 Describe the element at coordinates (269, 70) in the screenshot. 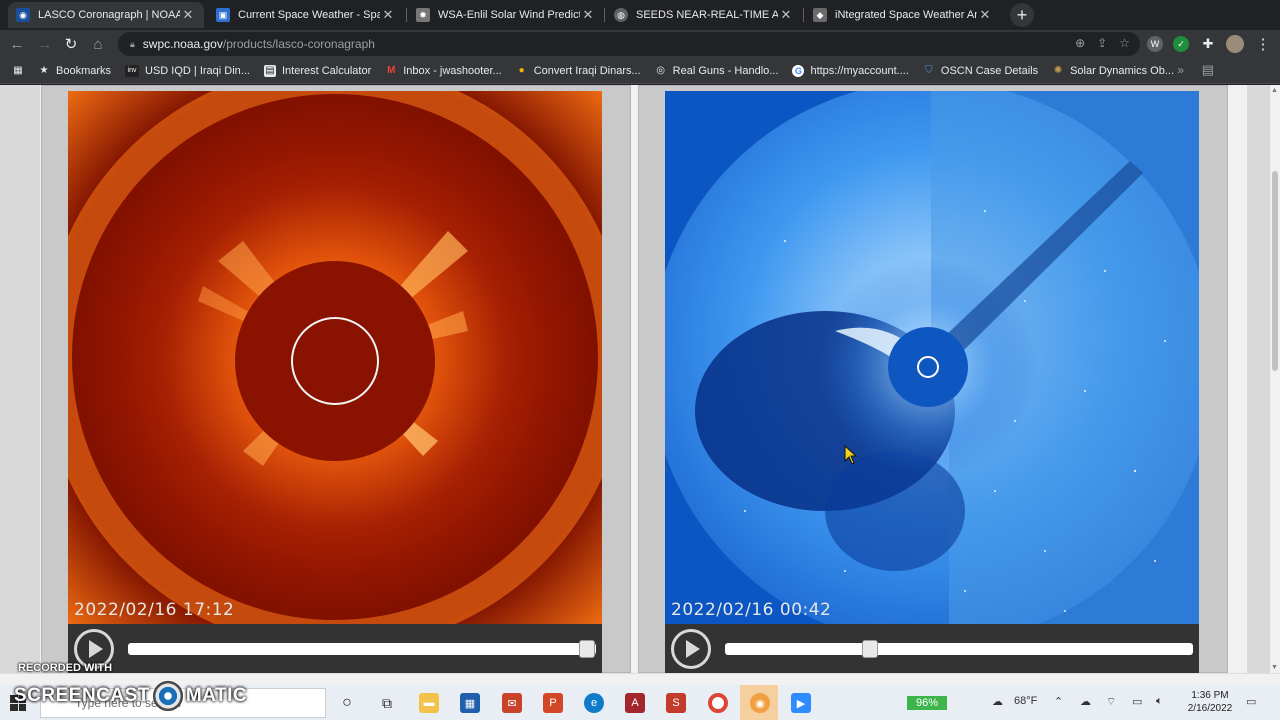

I see `calculator-icon: ▤` at that location.